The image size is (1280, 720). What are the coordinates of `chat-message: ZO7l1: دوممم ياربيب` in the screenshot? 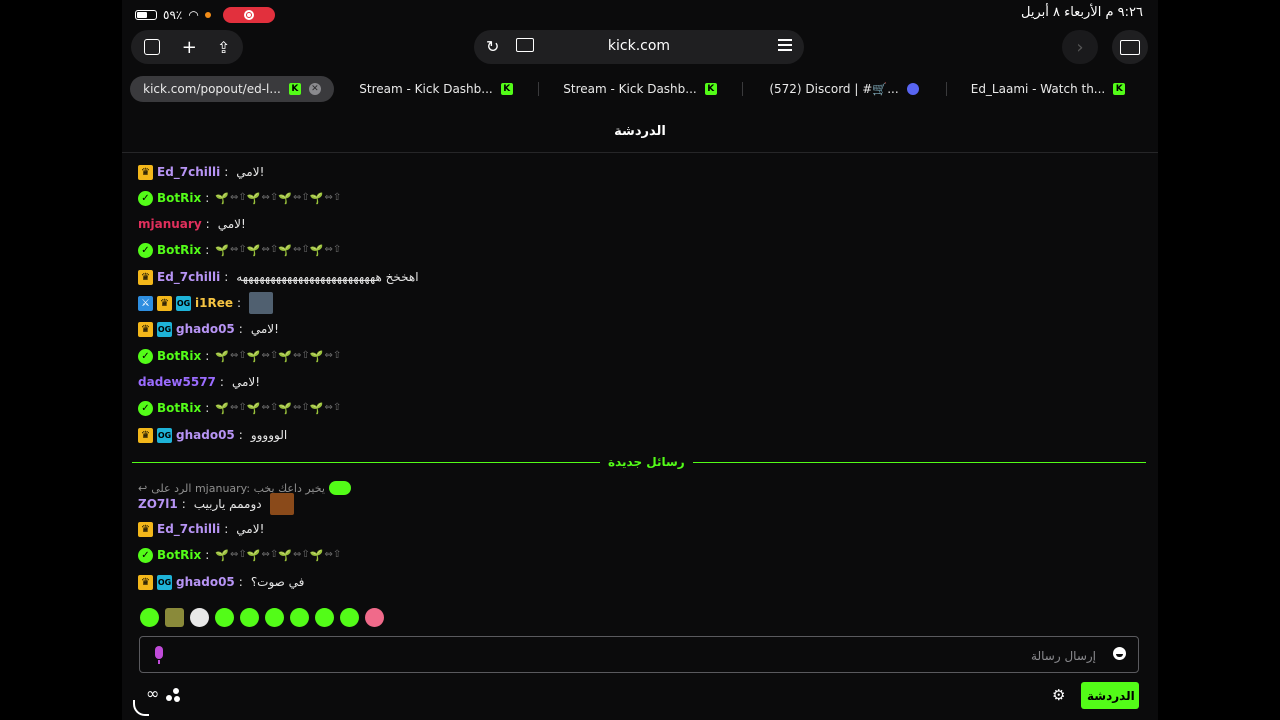 It's located at (216, 504).